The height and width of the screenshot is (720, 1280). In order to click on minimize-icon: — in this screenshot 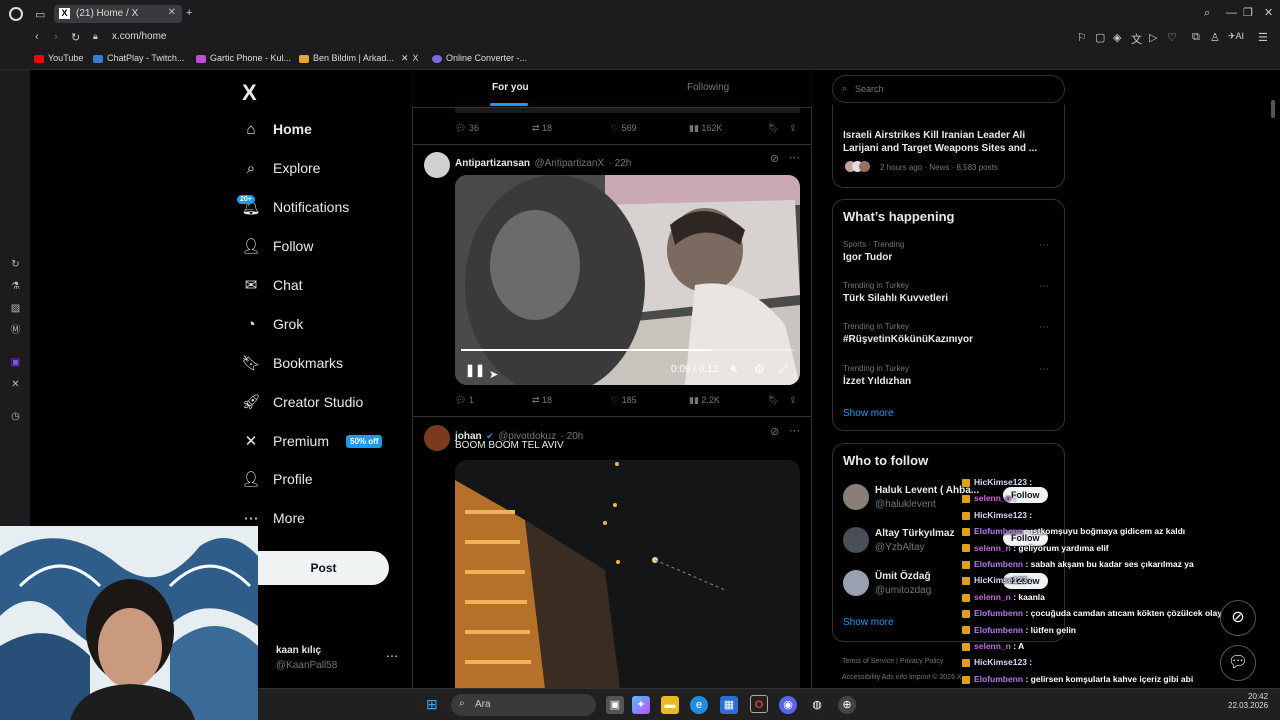, I will do `click(1231, 13)`.